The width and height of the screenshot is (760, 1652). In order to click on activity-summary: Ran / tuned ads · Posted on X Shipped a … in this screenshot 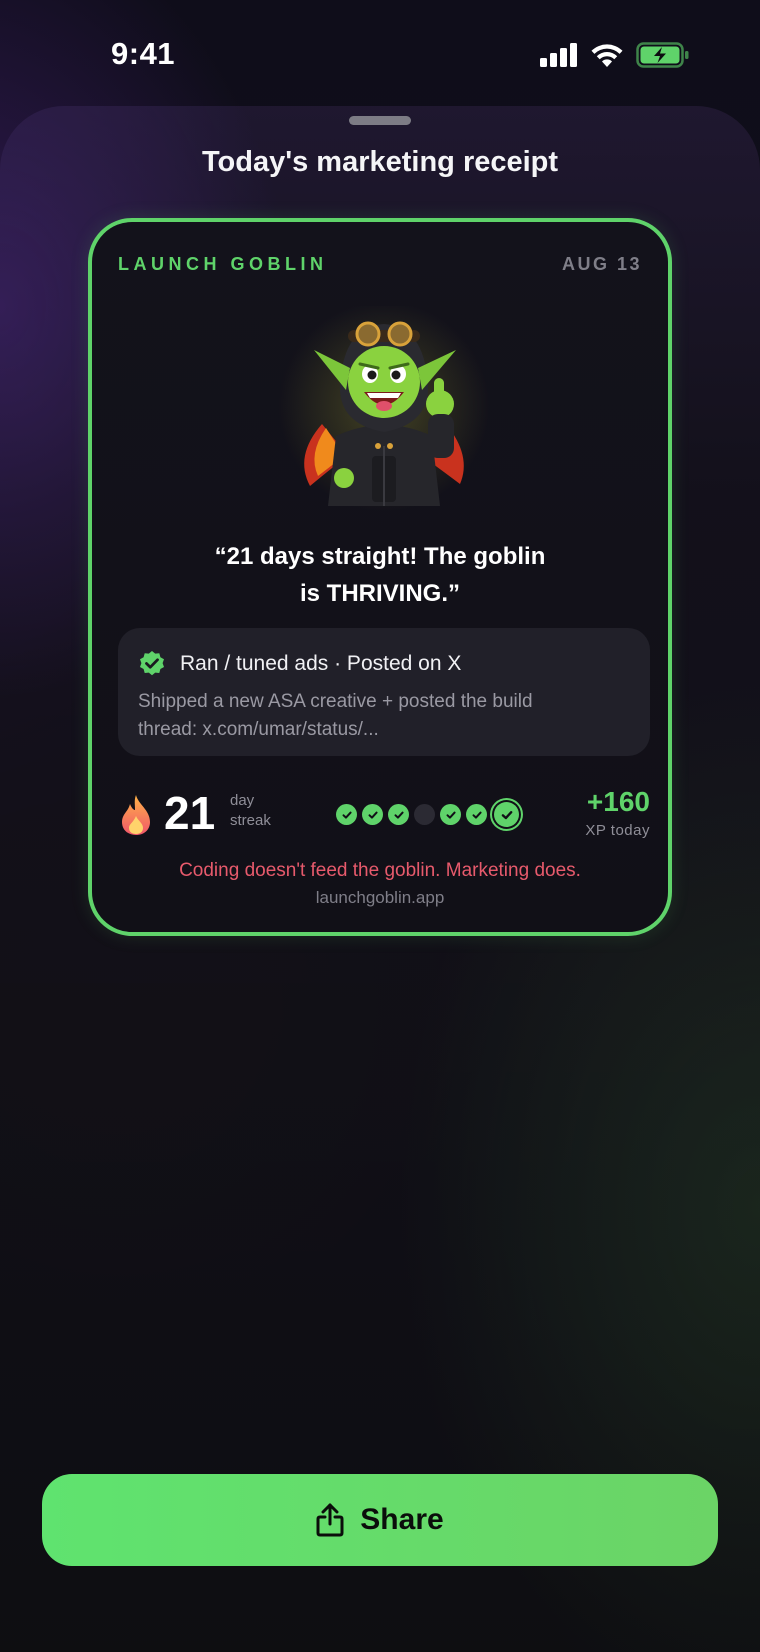, I will do `click(384, 692)`.